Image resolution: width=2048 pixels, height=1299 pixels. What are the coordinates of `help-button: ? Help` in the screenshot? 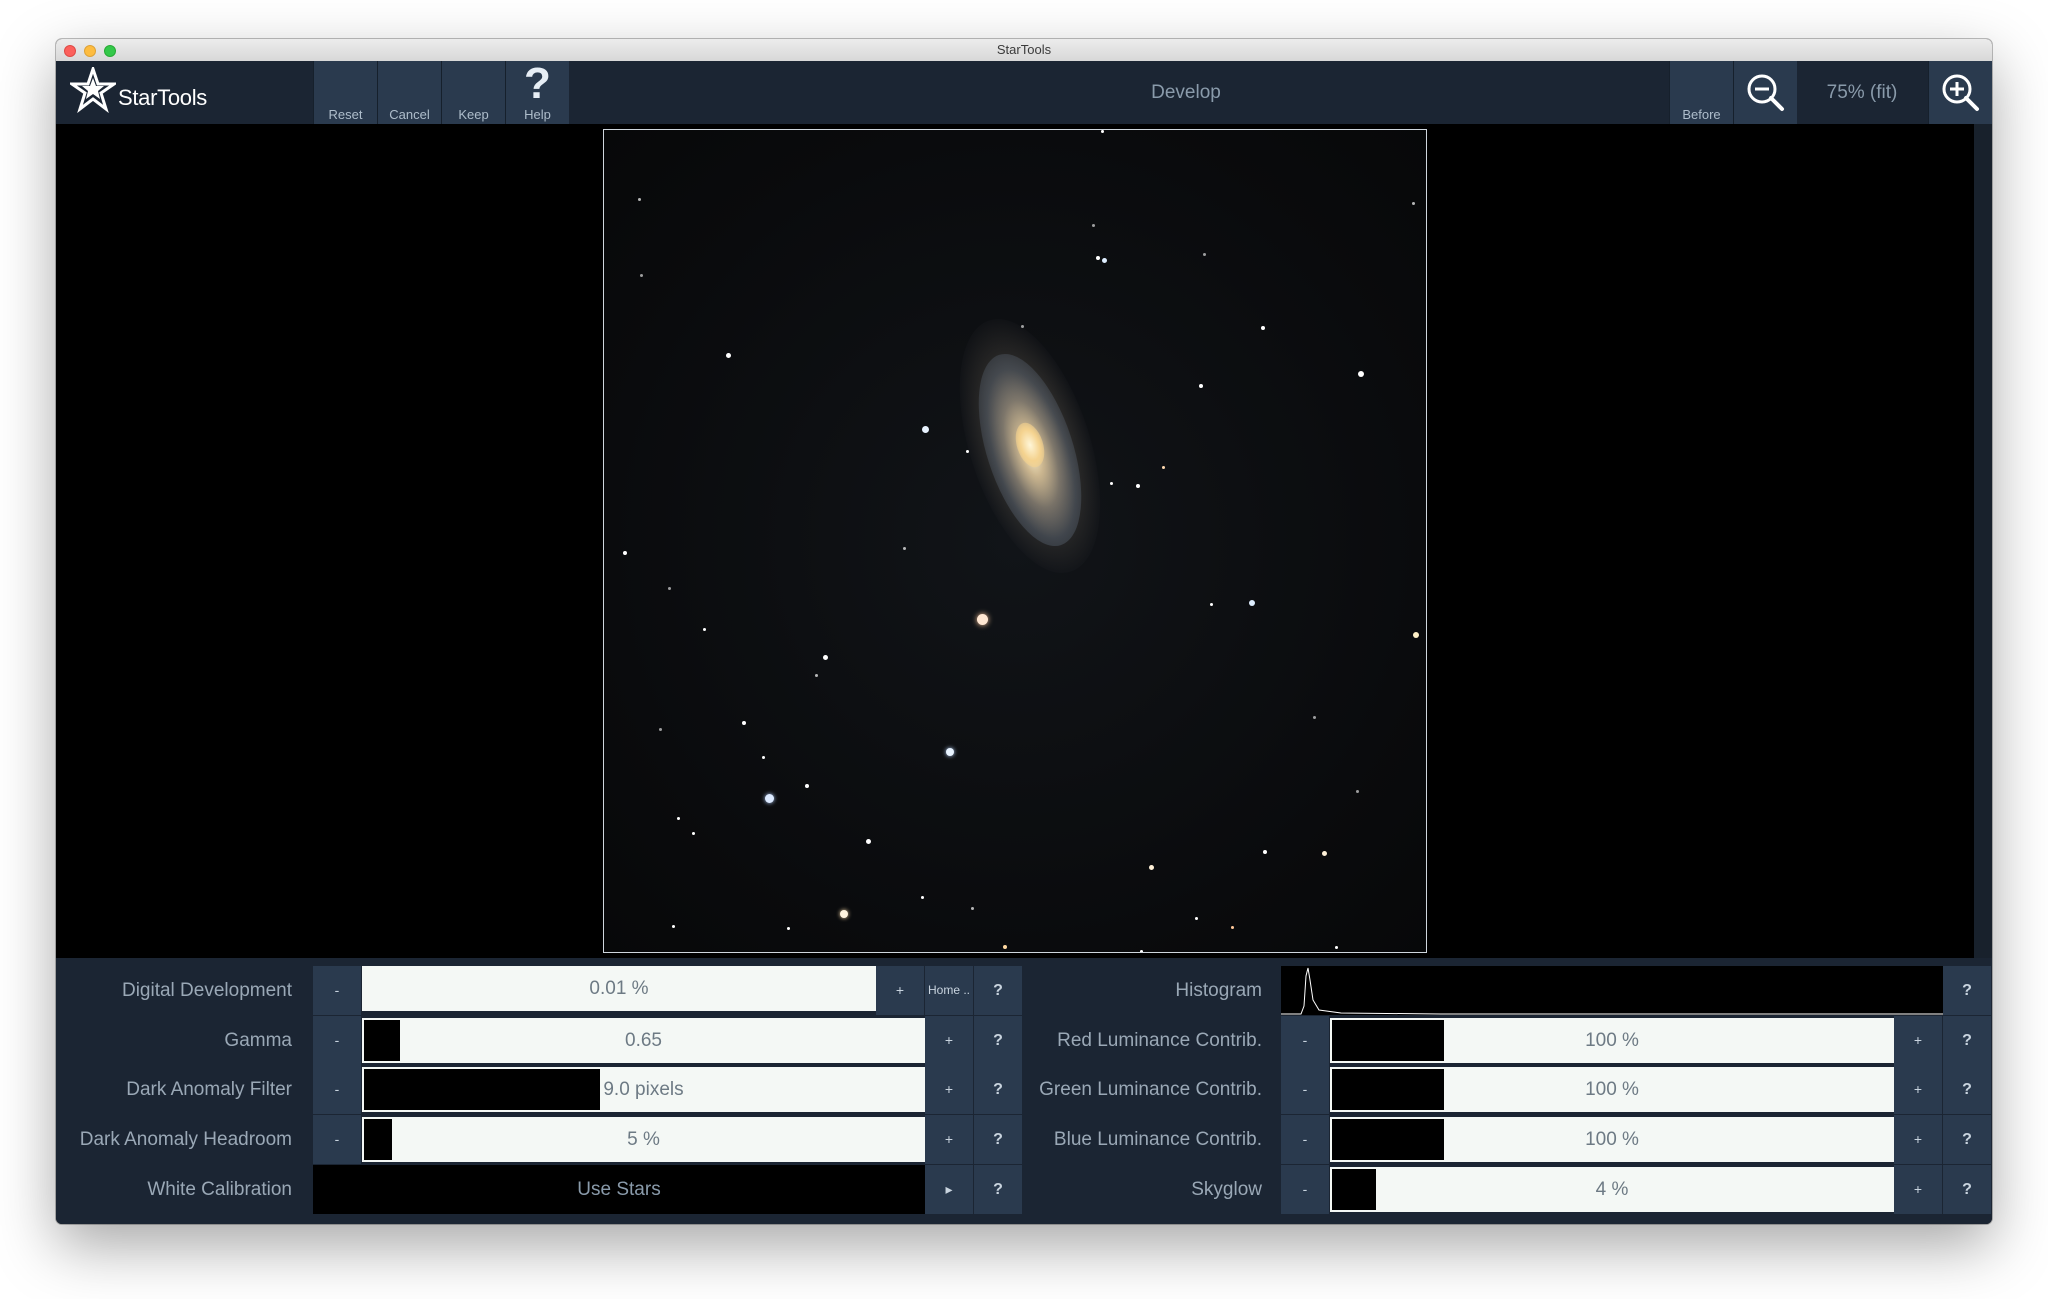 It's located at (537, 91).